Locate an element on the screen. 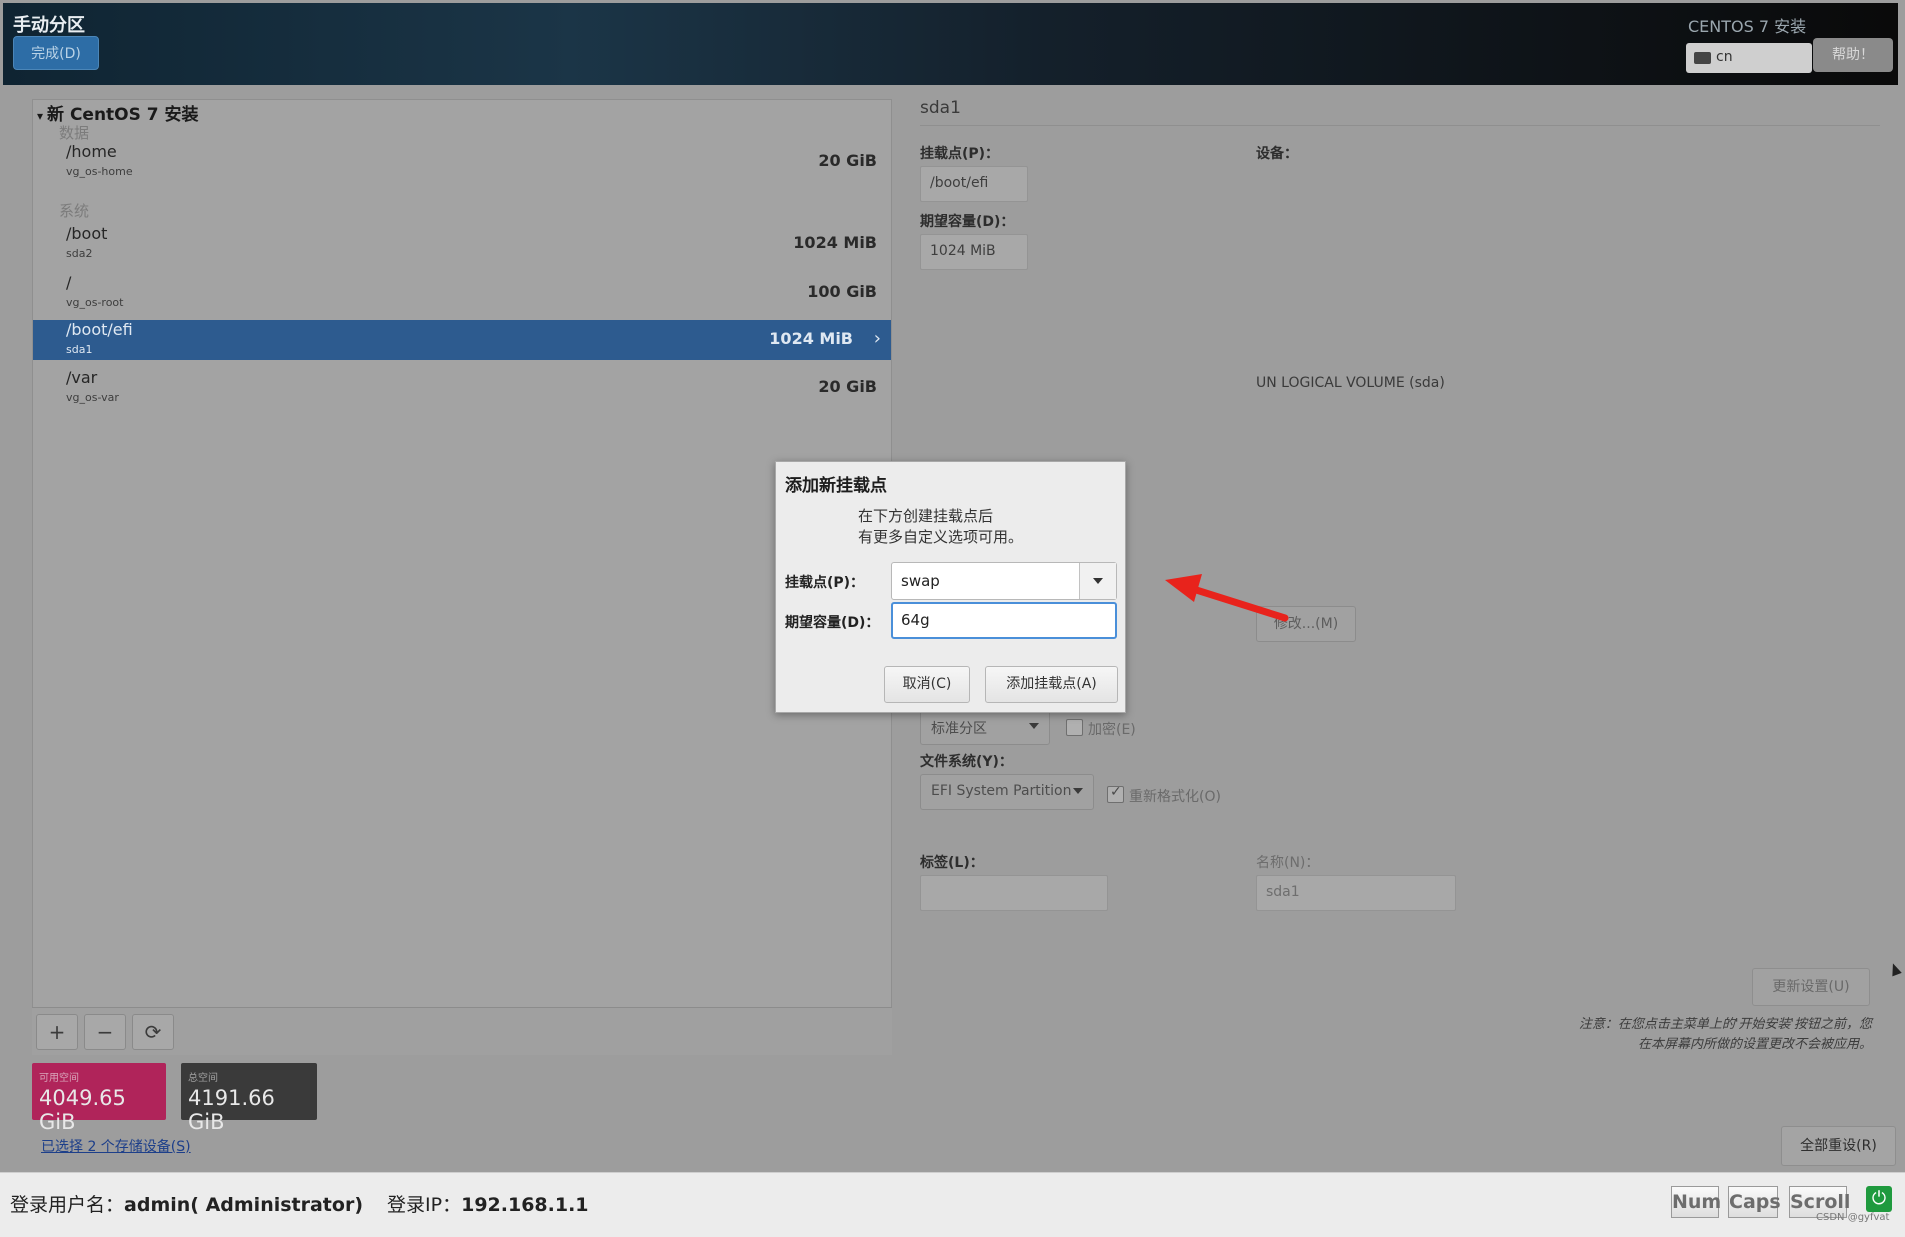 This screenshot has width=1905, height=1237. mount-point-label: 挂载点(P)： is located at coordinates (960, 154).